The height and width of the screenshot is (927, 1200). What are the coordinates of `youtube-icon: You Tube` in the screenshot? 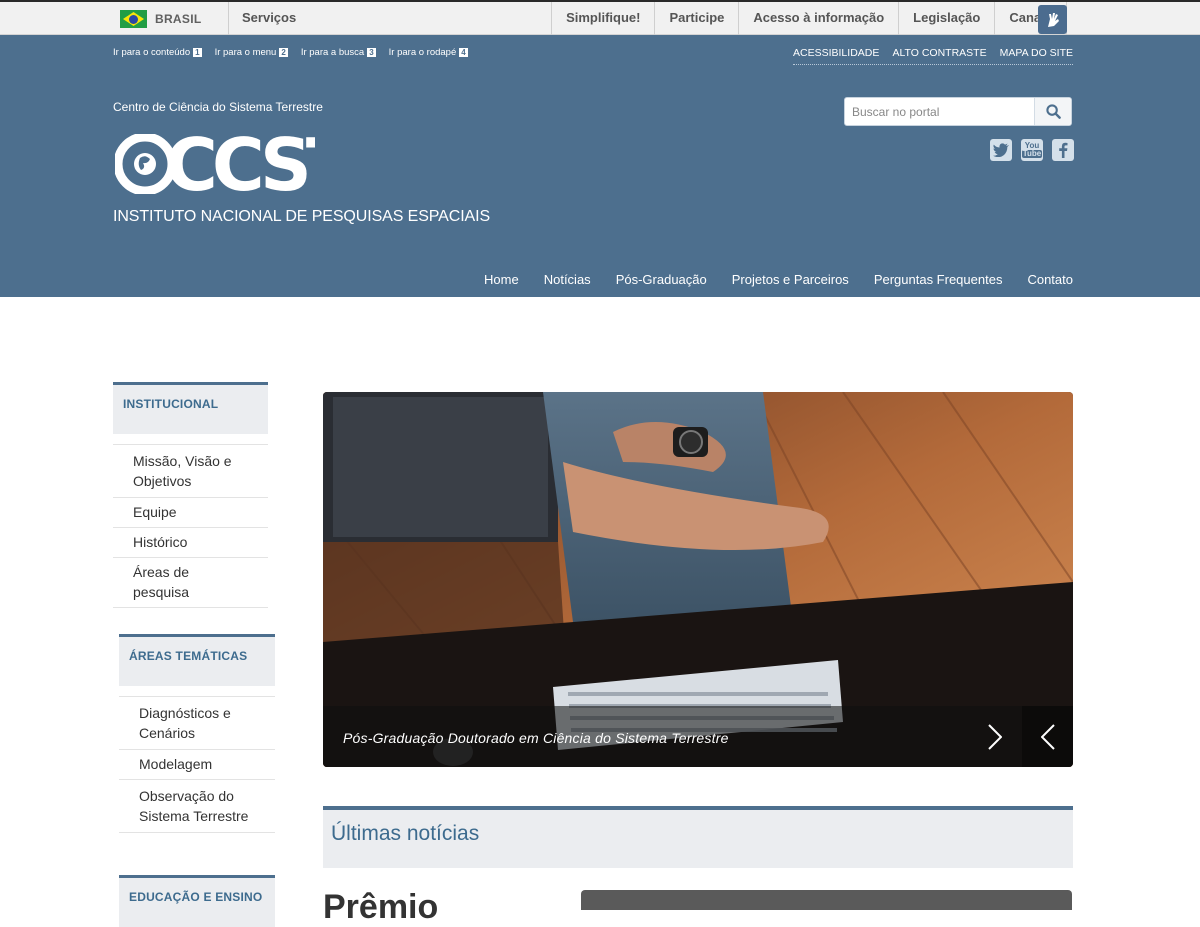 It's located at (1032, 150).